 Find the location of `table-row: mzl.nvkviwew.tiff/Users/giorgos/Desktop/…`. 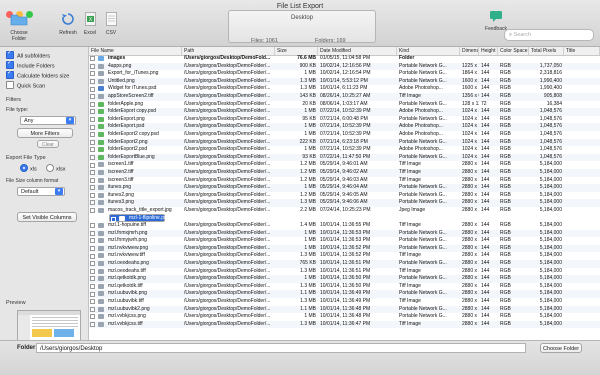

table-row: mzl.nvkviwew.tiff/Users/giorgos/Desktop/… is located at coordinates (344, 256).